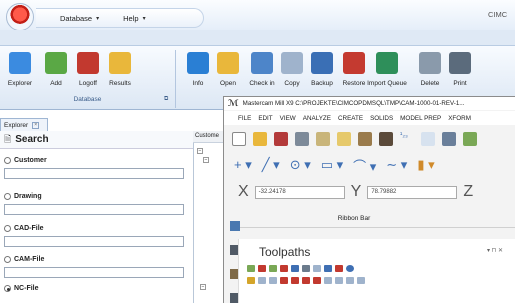  What do you see at coordinates (29, 259) in the screenshot?
I see `radio-label: CAM-File` at bounding box center [29, 259].